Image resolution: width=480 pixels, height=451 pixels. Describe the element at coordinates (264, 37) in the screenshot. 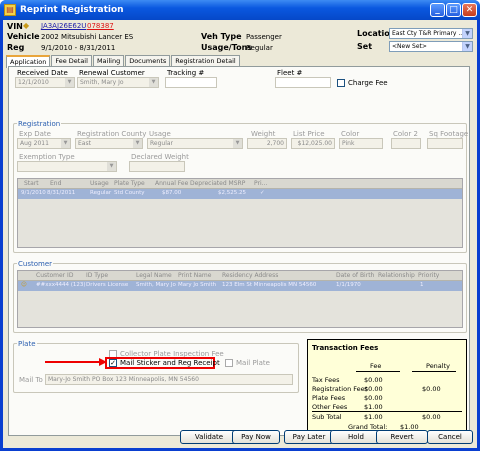

I see `vehtype-value: Passenger` at that location.